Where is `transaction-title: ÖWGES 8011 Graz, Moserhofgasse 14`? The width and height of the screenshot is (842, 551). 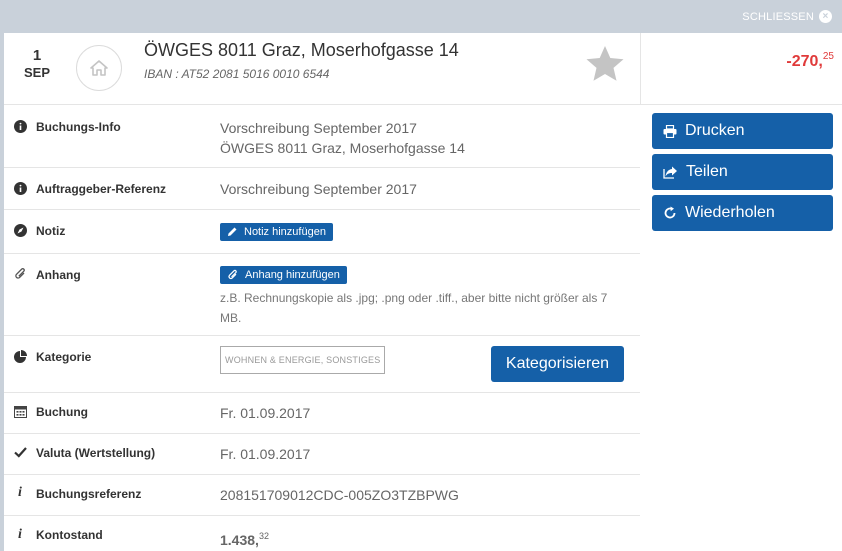 transaction-title: ÖWGES 8011 Graz, Moserhofgasse 14 is located at coordinates (301, 50).